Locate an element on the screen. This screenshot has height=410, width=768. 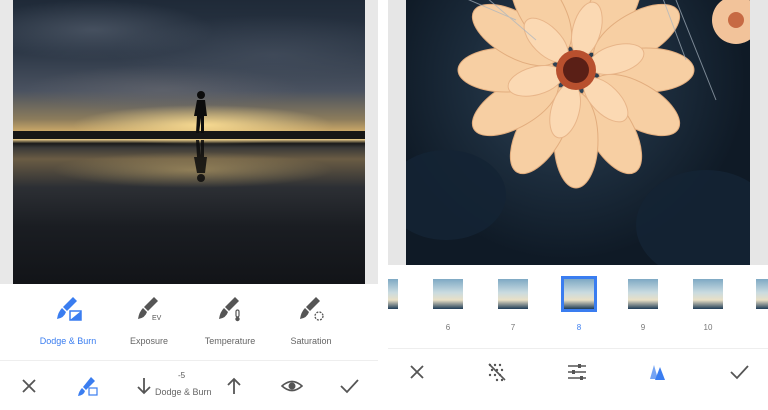
brush-icon is located at coordinates (87, 386).